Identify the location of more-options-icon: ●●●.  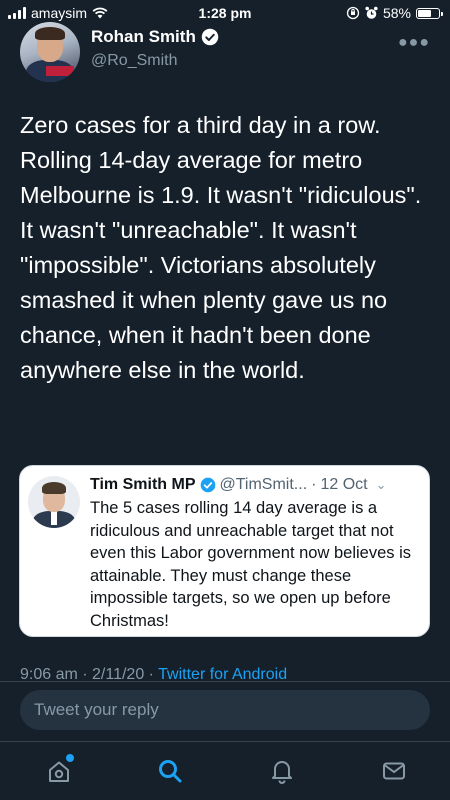
(414, 43).